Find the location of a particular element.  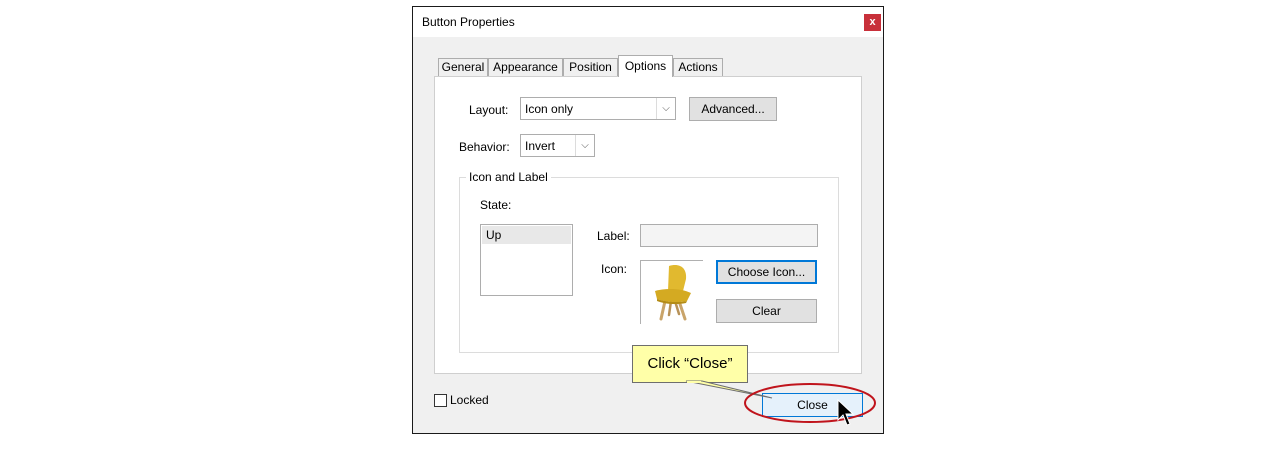

behavior-value: Invert is located at coordinates (540, 146).